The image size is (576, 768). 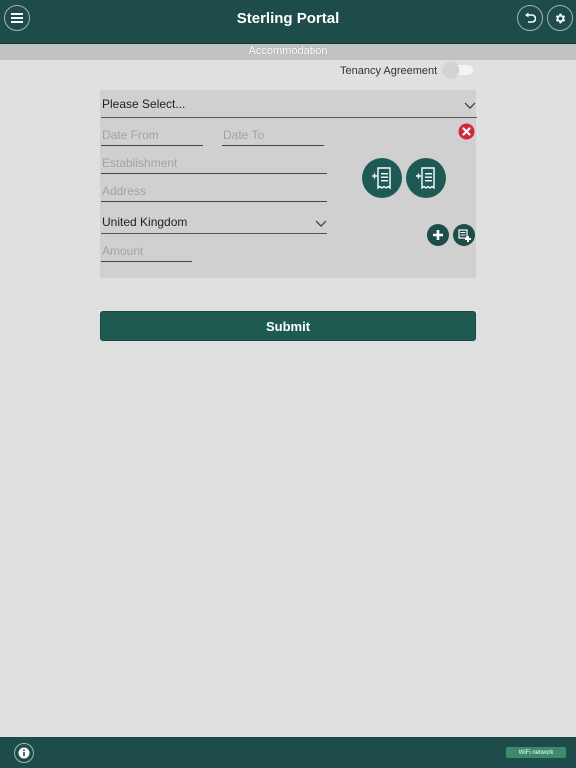 What do you see at coordinates (146, 251) in the screenshot?
I see `amount-field: Amount` at bounding box center [146, 251].